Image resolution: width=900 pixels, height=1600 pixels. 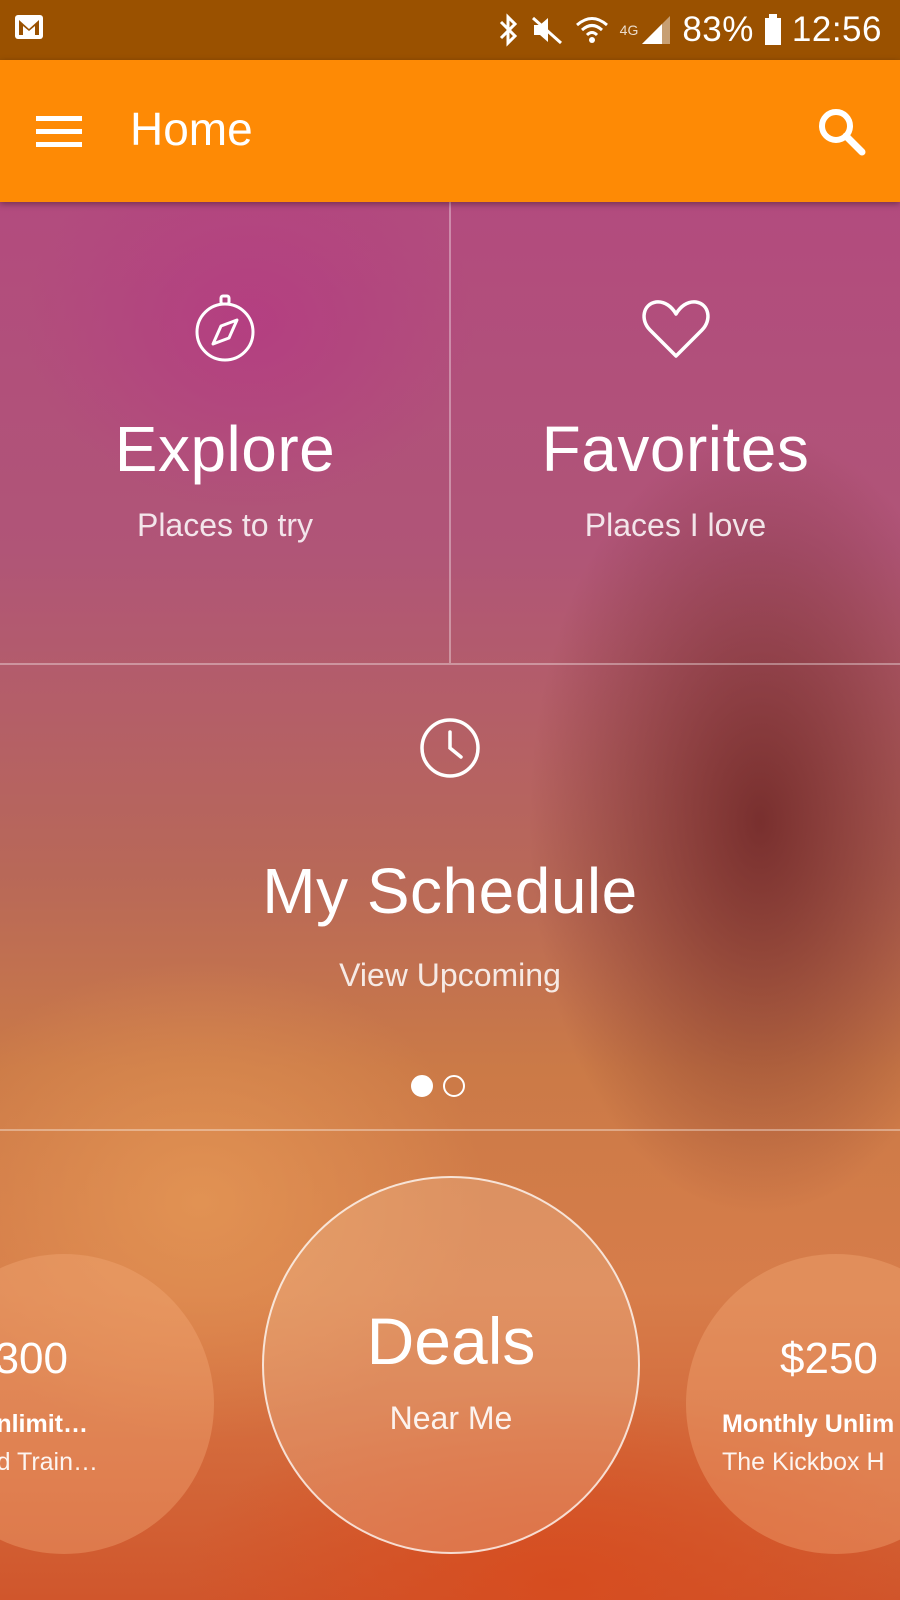 What do you see at coordinates (676, 331) in the screenshot?
I see `heart-icon` at bounding box center [676, 331].